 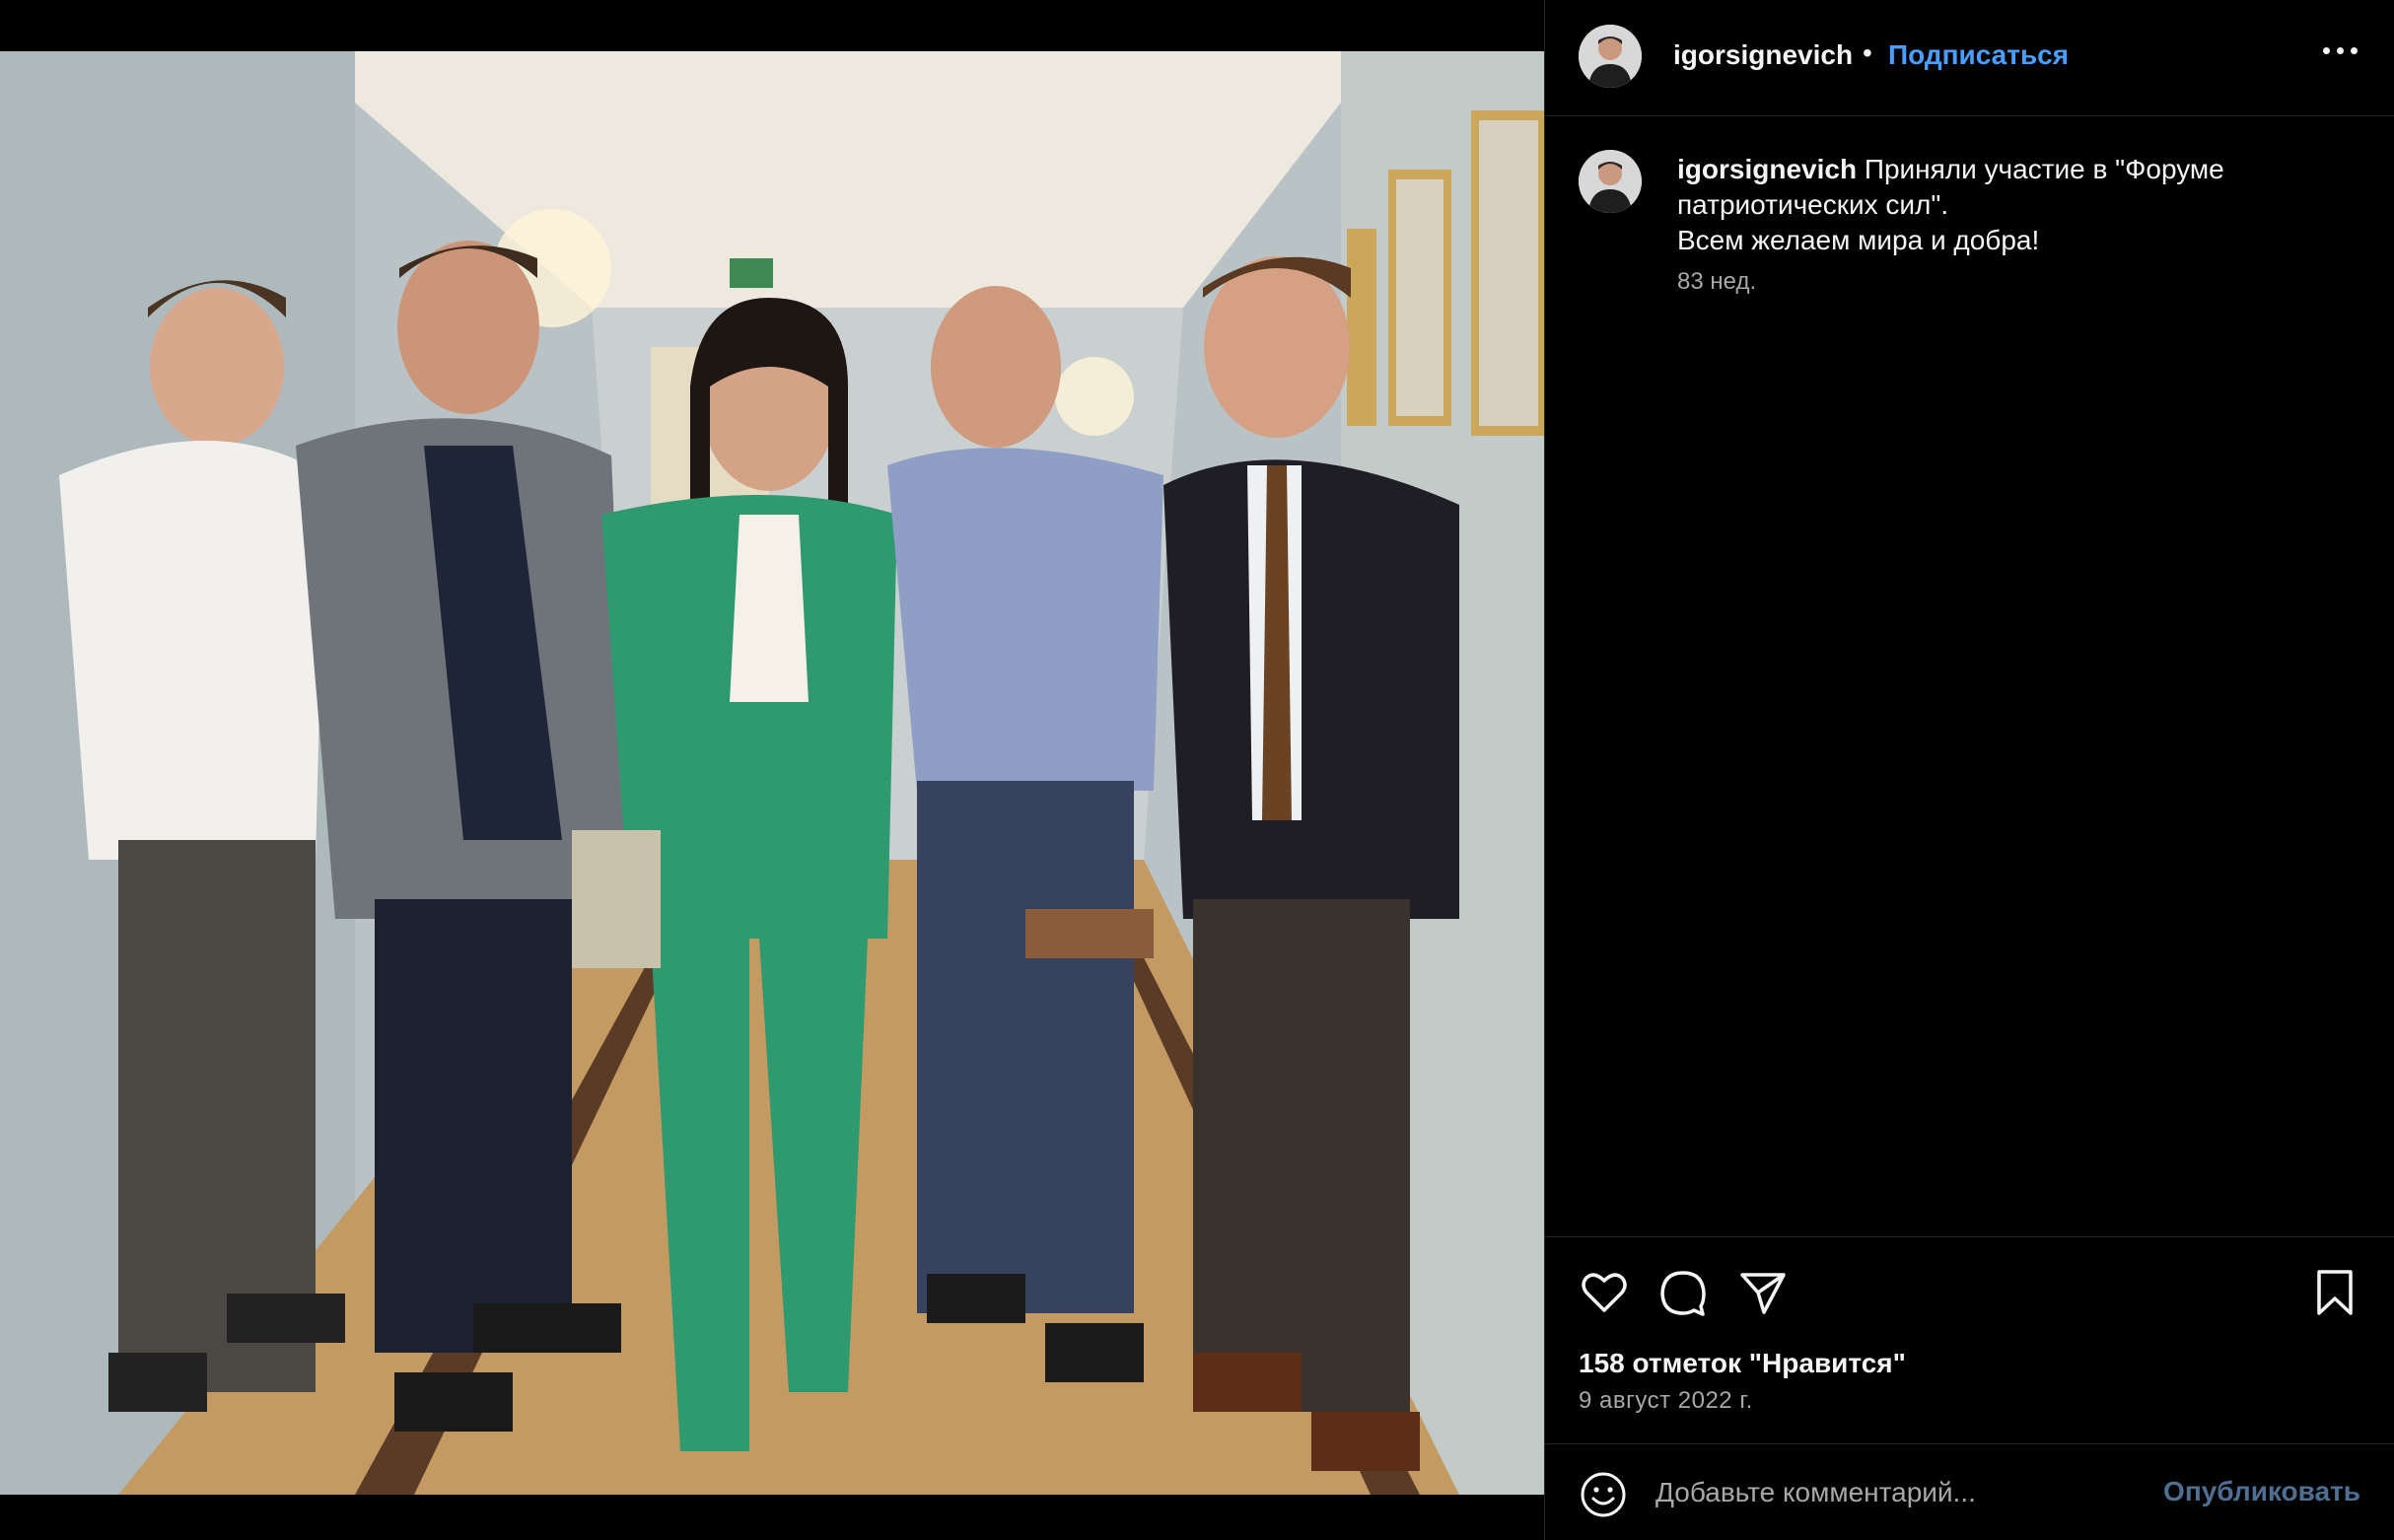 I want to click on caption-avatar, so click(x=1610, y=181).